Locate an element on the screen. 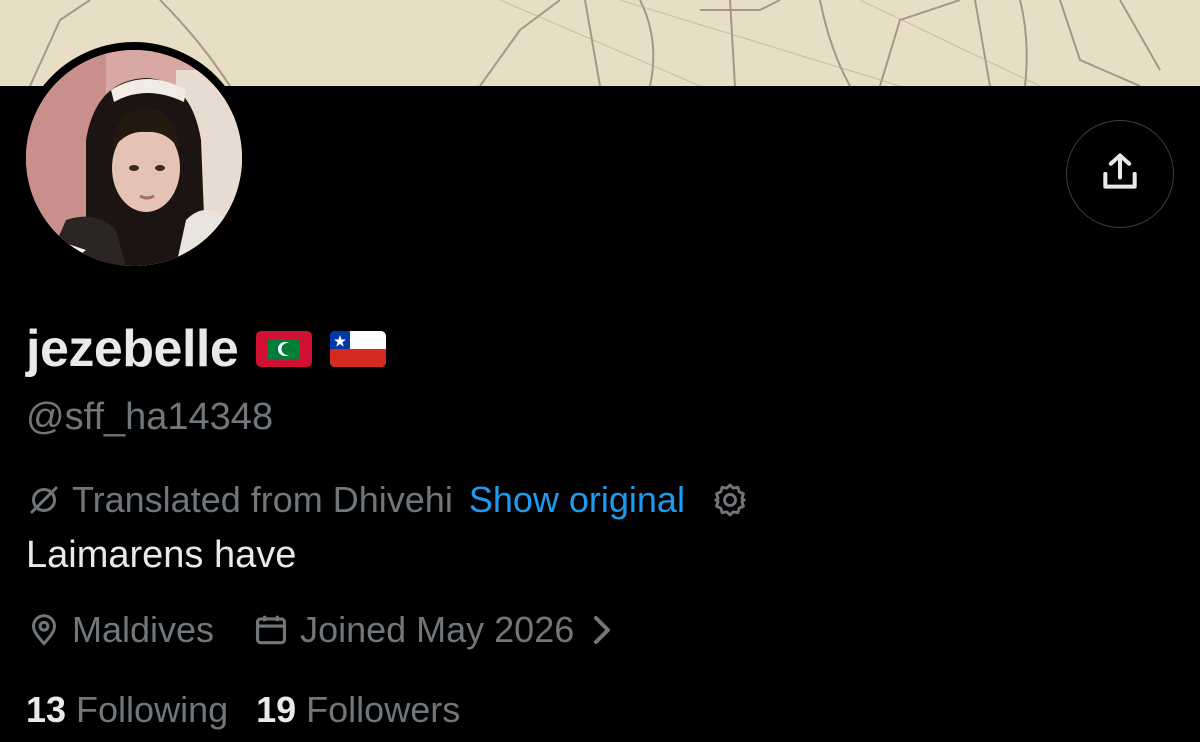 This screenshot has height=742, width=1200. profile-meta-row: Maldives Joined May 2026 is located at coordinates (320, 630).